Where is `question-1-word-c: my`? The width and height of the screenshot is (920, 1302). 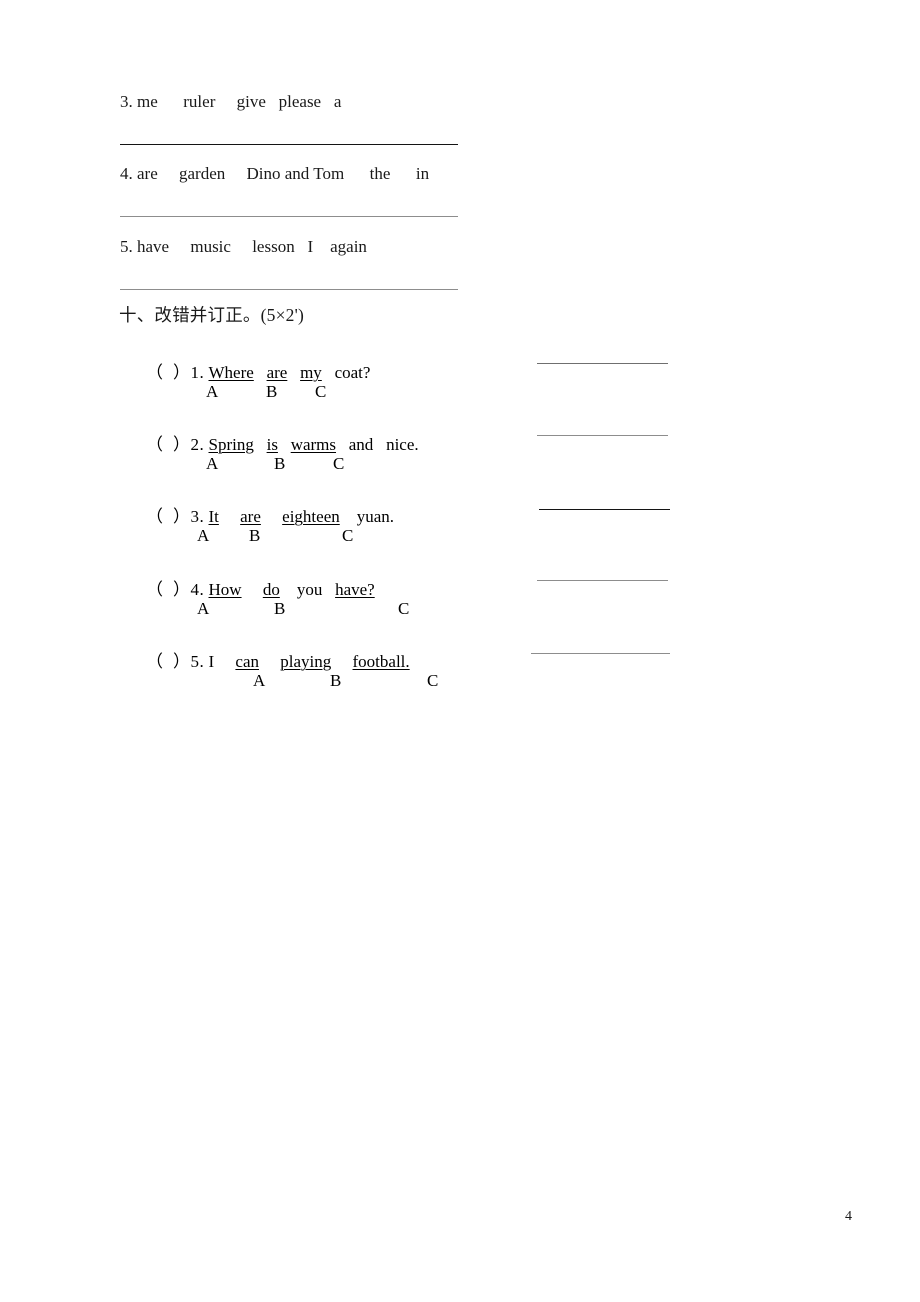
question-1-word-c: my is located at coordinates (311, 372).